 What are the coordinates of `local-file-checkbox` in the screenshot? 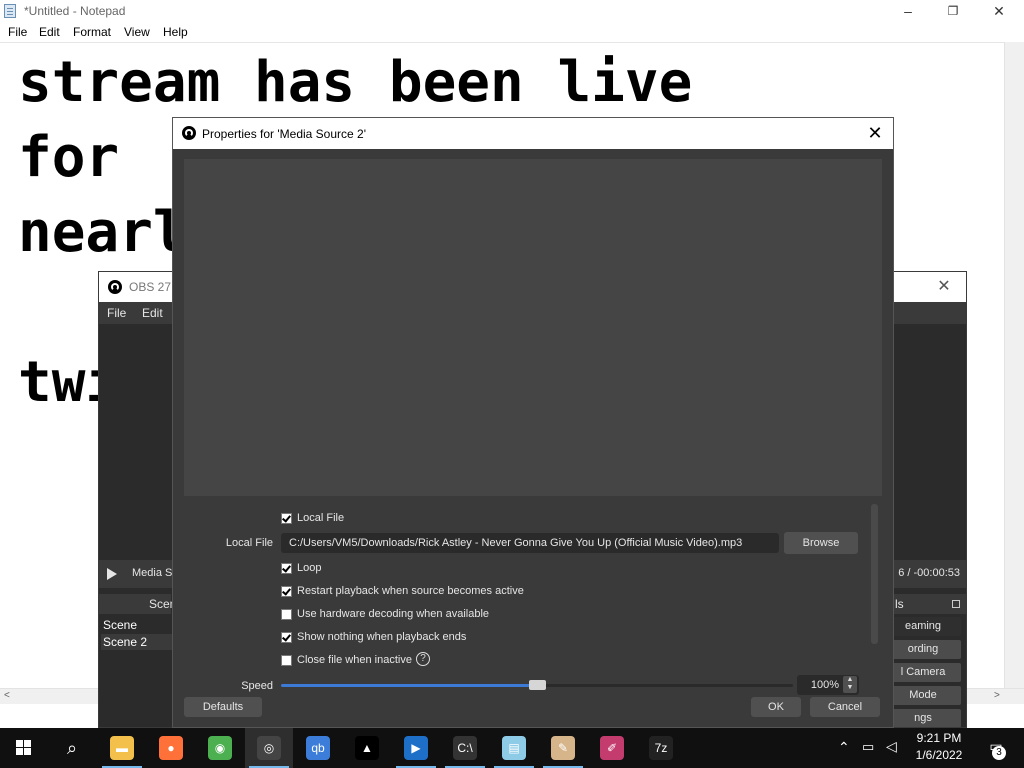 It's located at (286, 518).